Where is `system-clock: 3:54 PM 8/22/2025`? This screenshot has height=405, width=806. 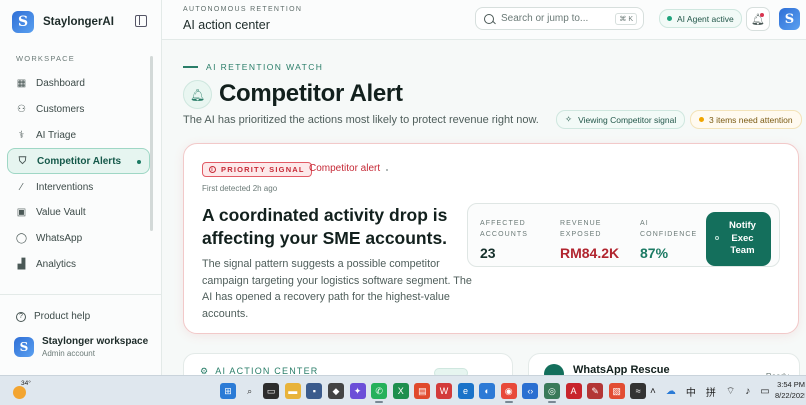
system-clock: 3:54 PM 8/22/2025 is located at coordinates (790, 390).